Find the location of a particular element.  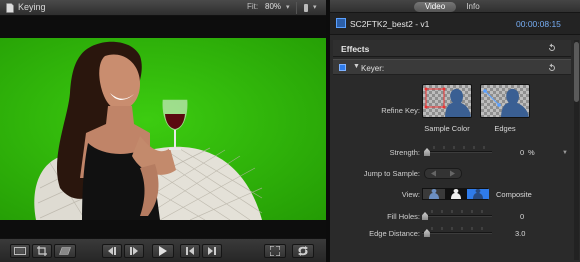

divider is located at coordinates (296, 8).